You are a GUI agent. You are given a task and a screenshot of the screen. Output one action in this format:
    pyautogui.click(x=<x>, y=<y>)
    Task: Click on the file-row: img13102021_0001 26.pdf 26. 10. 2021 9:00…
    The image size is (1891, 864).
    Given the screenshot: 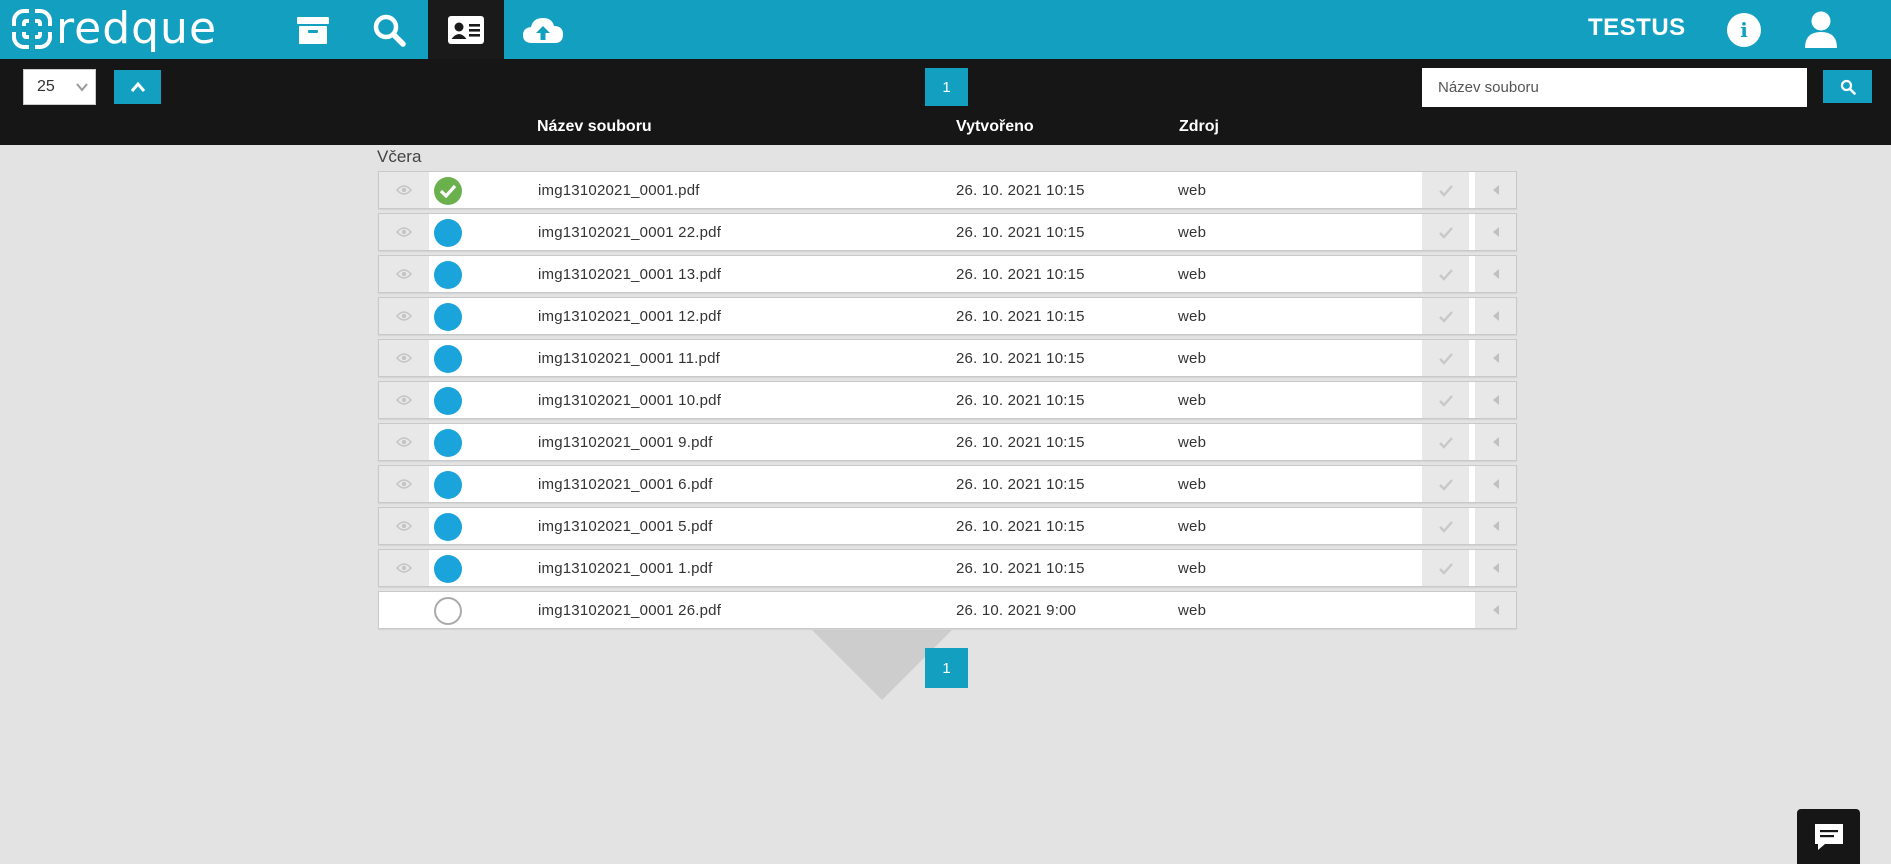 What is the action you would take?
    pyautogui.click(x=947, y=610)
    